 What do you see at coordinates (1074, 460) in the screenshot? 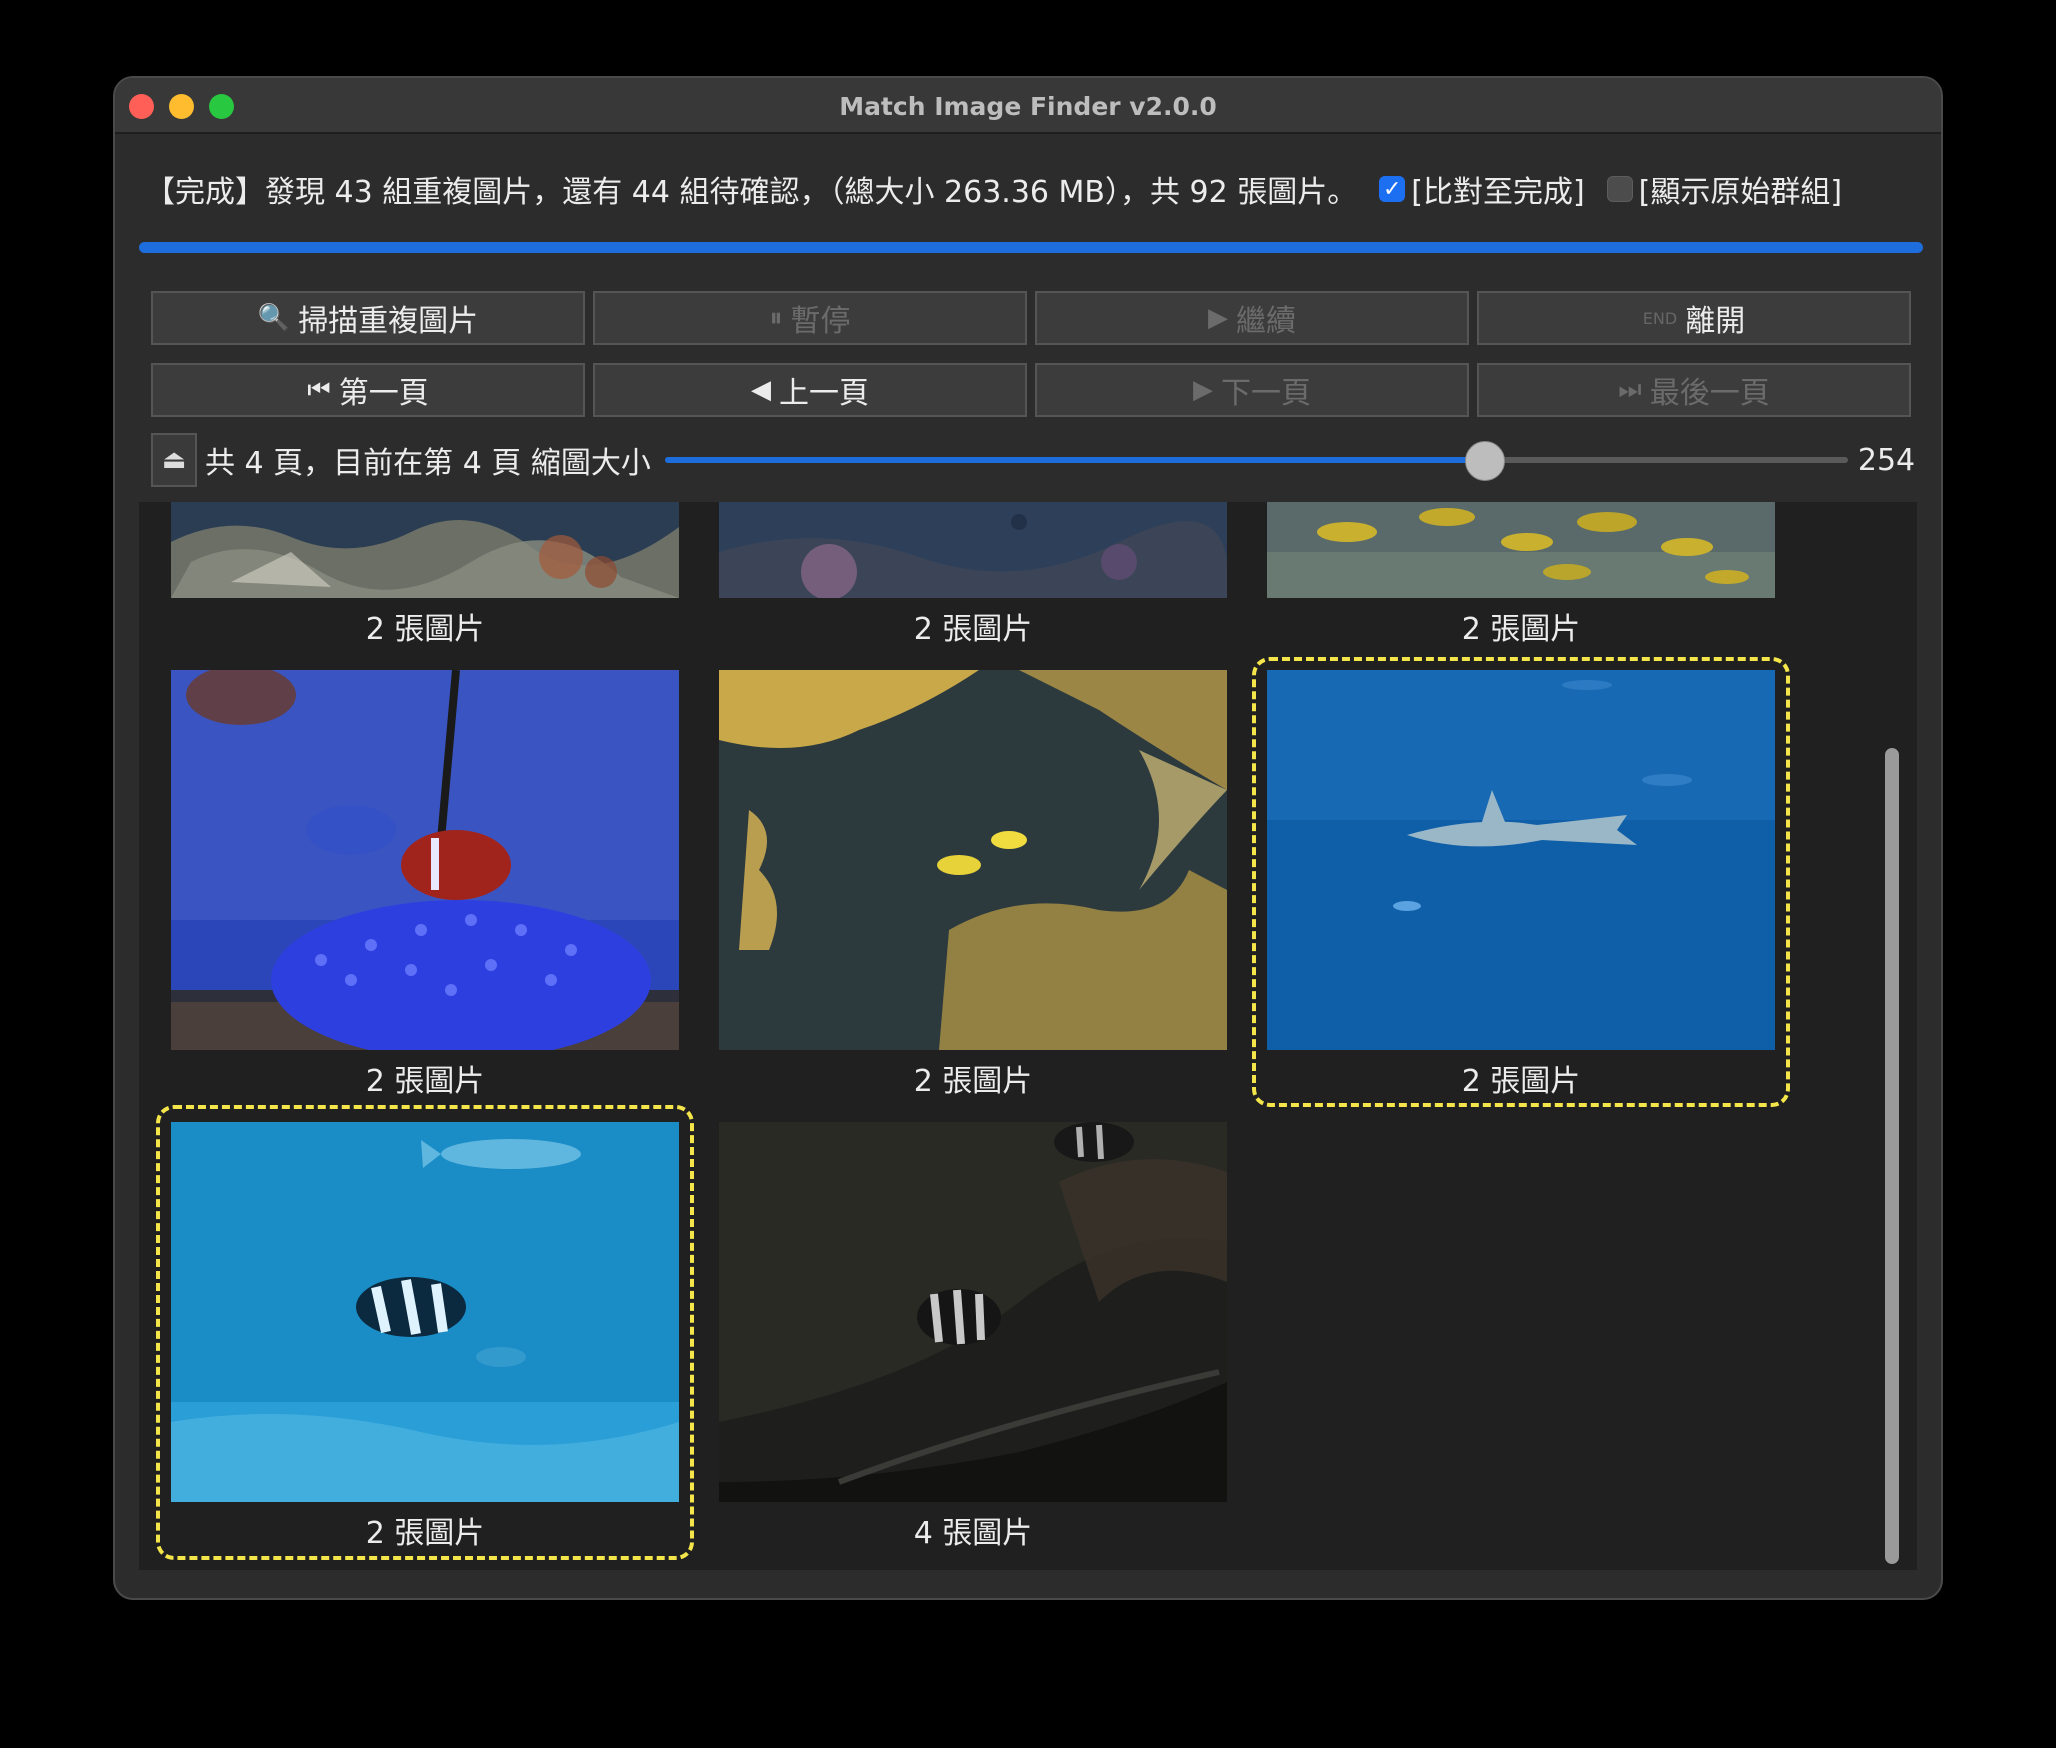
I see `slider-fill` at bounding box center [1074, 460].